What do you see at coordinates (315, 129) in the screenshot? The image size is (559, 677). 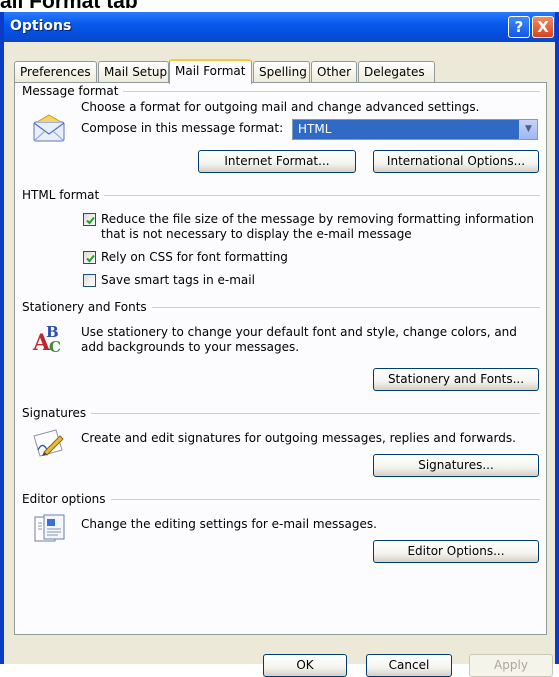 I see `compose-format-value: HTML` at bounding box center [315, 129].